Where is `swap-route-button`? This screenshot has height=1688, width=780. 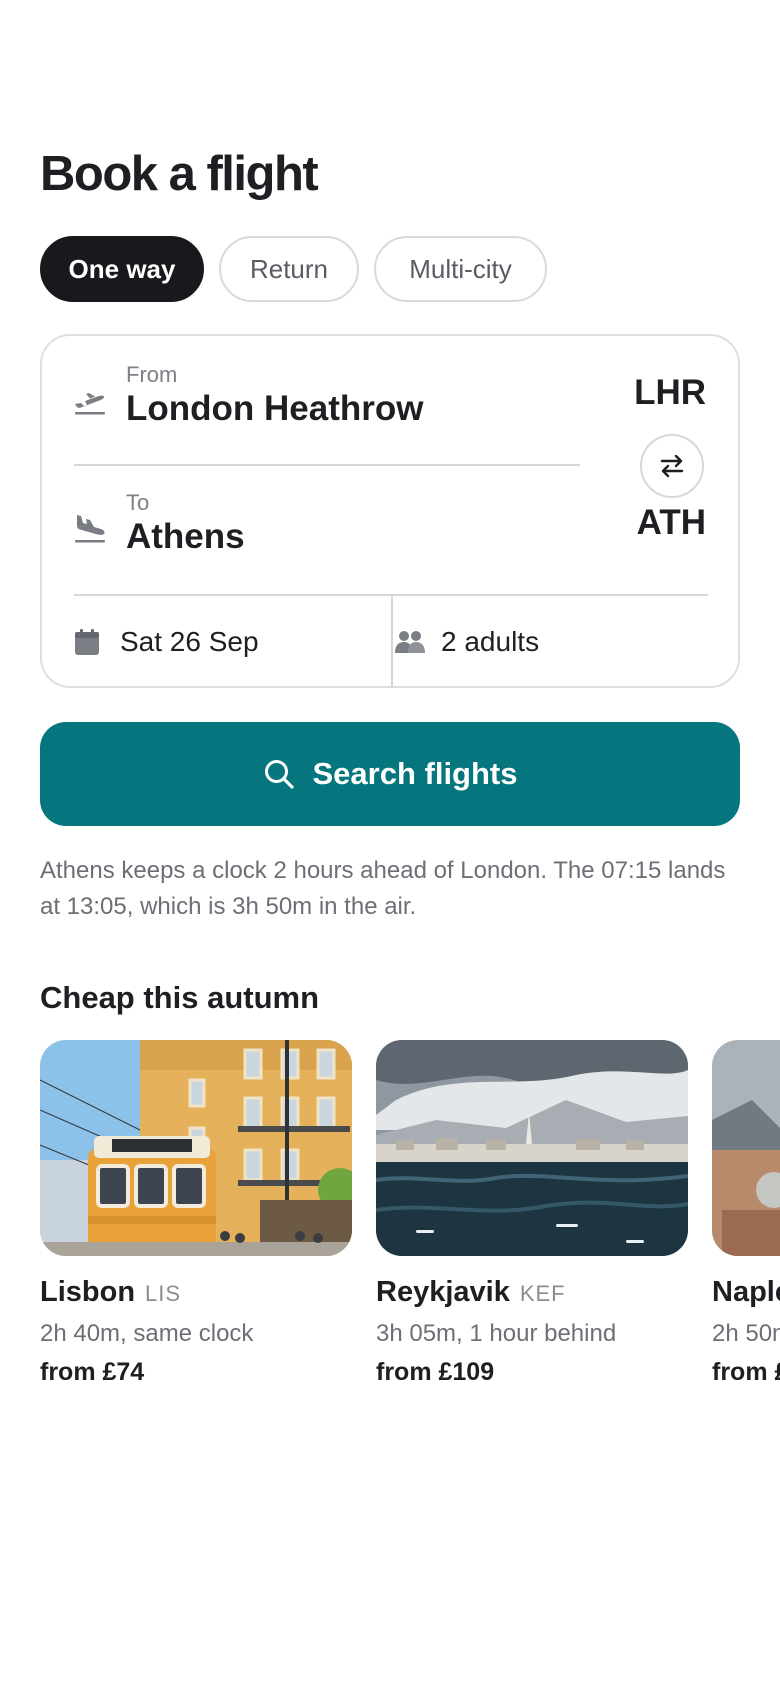
swap-route-button is located at coordinates (672, 466).